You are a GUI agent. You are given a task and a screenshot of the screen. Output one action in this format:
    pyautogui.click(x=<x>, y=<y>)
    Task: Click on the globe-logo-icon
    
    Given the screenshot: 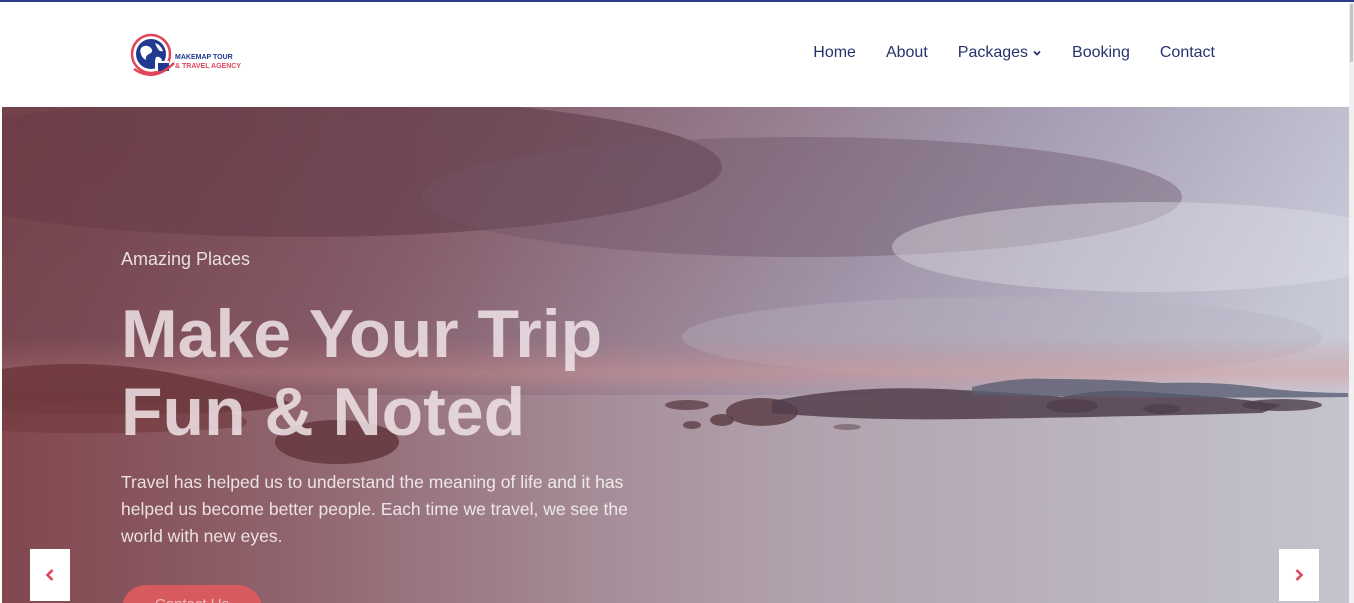 What is the action you would take?
    pyautogui.click(x=152, y=54)
    